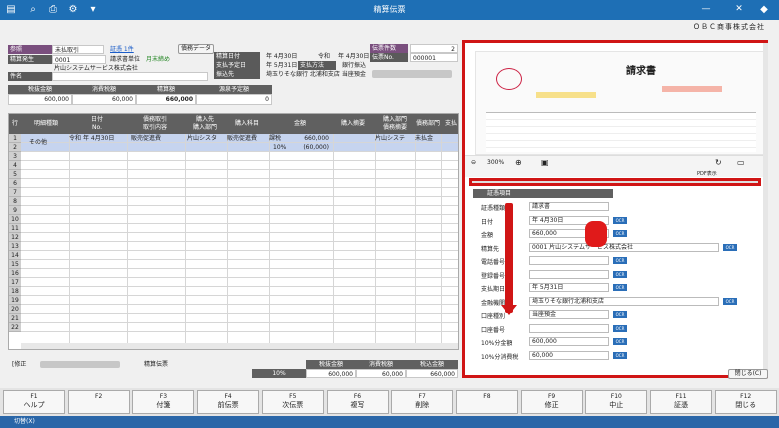 The width and height of the screenshot is (779, 428). Describe the element at coordinates (78, 49) in the screenshot. I see `ref-select: 未払取引` at that location.